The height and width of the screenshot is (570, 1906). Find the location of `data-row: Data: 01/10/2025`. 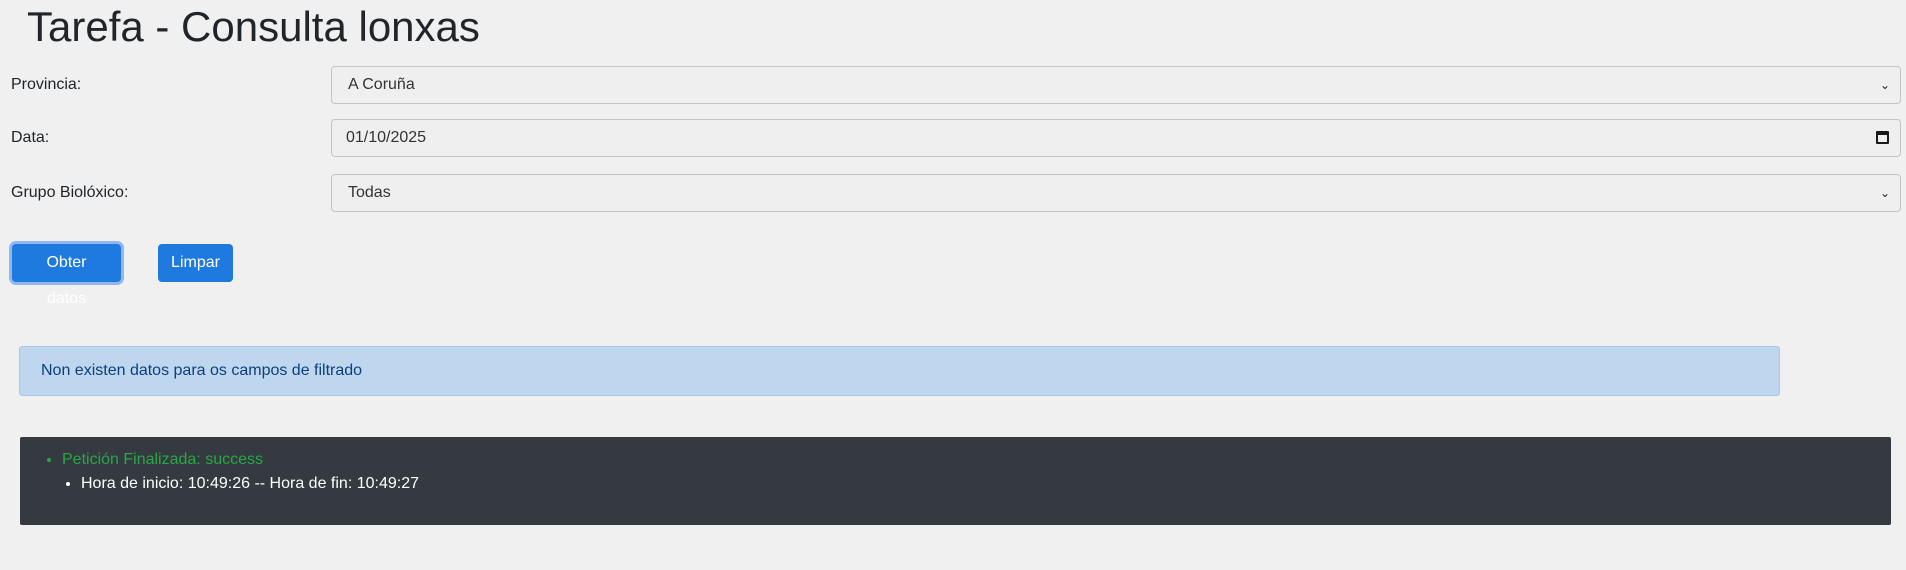

data-row: Data: 01/10/2025 is located at coordinates (953, 138).